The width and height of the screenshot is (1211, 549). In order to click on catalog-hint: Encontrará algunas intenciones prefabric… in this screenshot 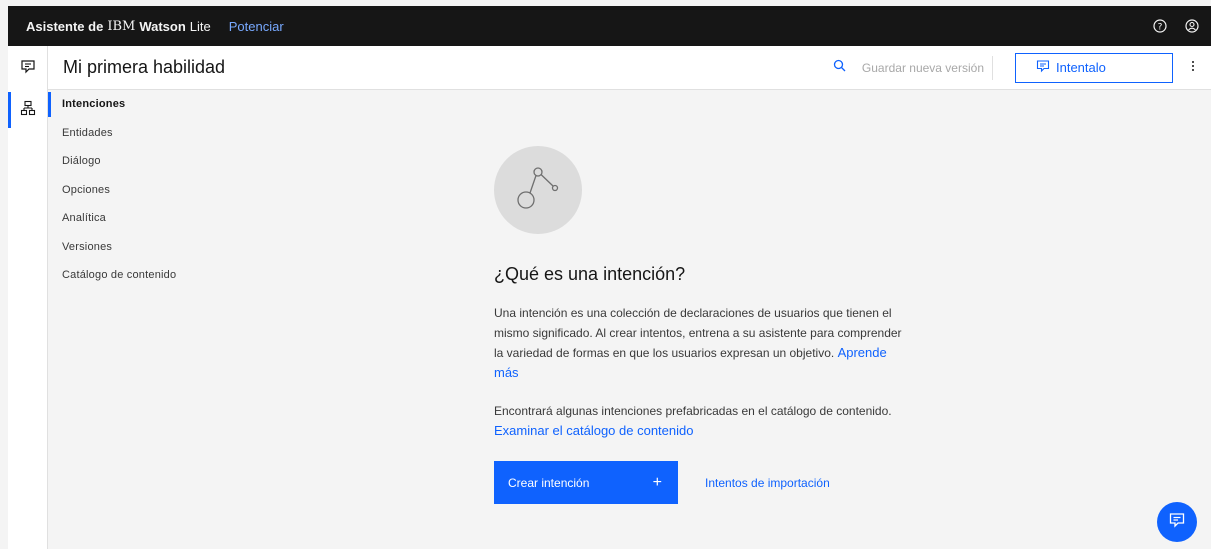, I will do `click(704, 421)`.